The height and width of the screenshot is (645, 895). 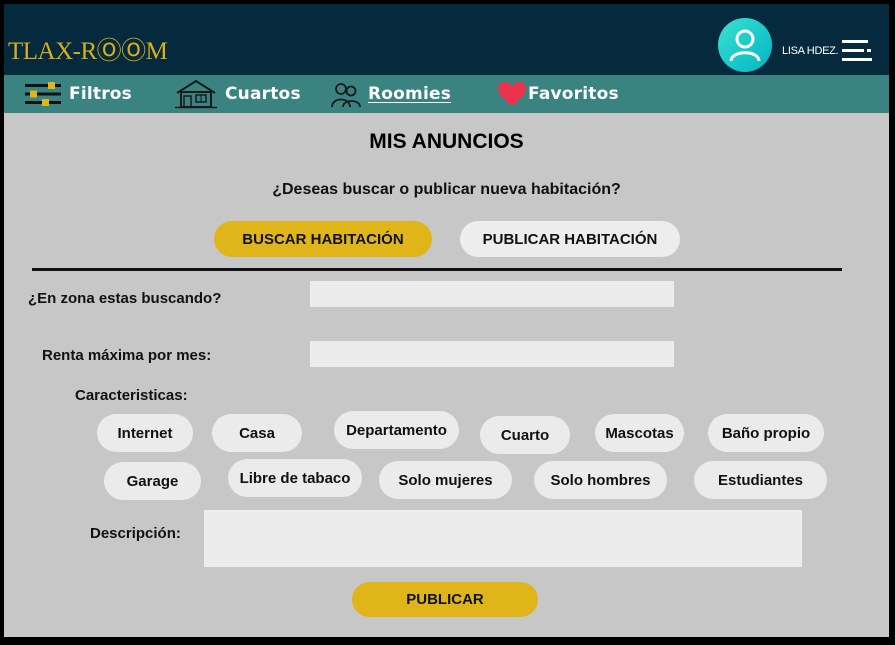 What do you see at coordinates (445, 480) in the screenshot?
I see `feature-chip-solo-mujeres: Solo mujeres` at bounding box center [445, 480].